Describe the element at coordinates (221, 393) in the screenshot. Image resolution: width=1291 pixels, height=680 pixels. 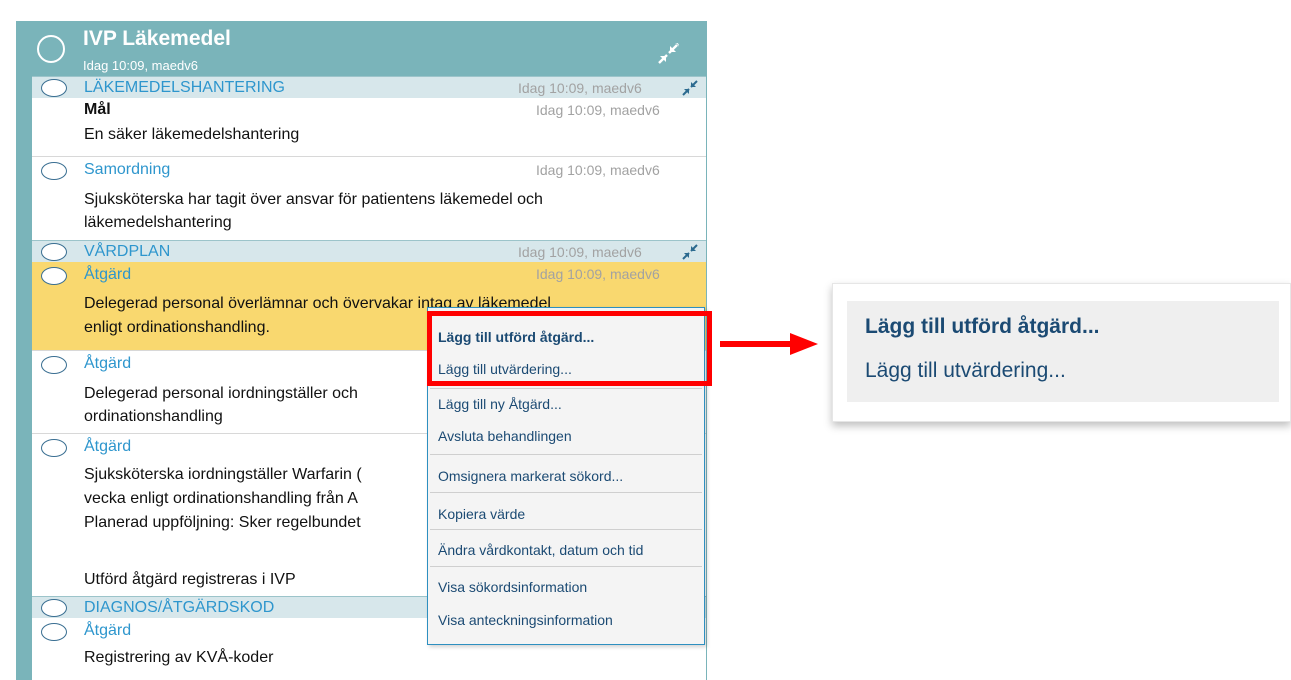
I see `entry-text: Delegerad personal iordningställer och` at that location.